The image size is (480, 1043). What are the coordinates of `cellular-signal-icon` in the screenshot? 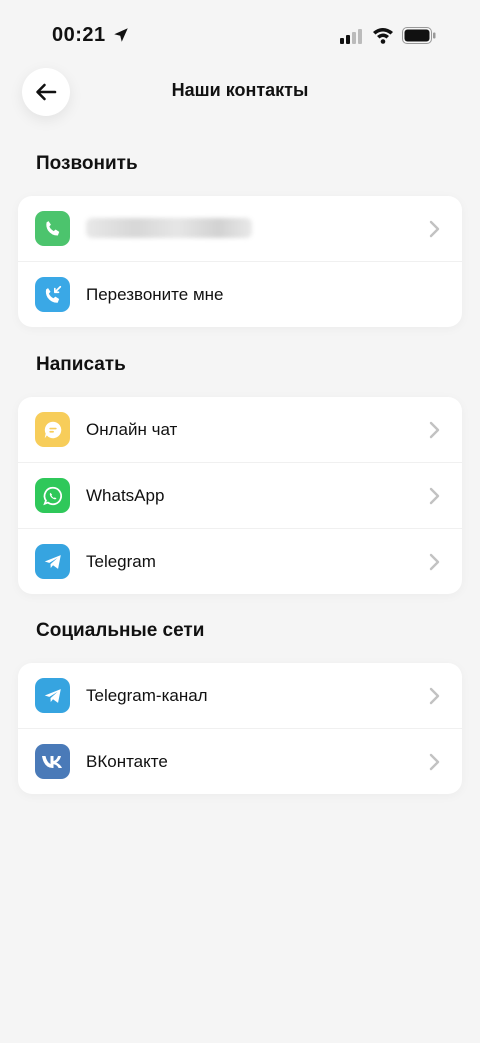 It's located at (351, 36).